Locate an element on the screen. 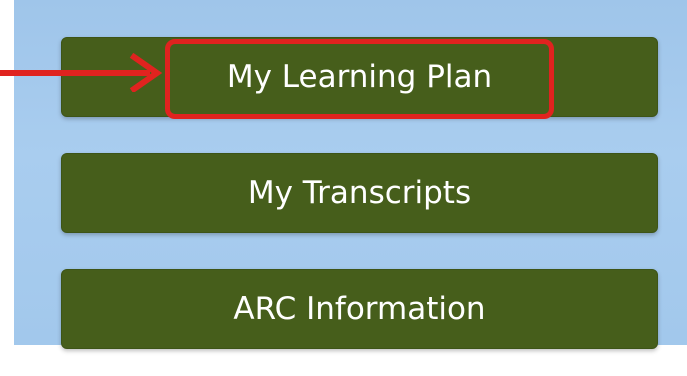 This screenshot has width=687, height=376. my-transcripts-label: My Transcripts is located at coordinates (359, 193).